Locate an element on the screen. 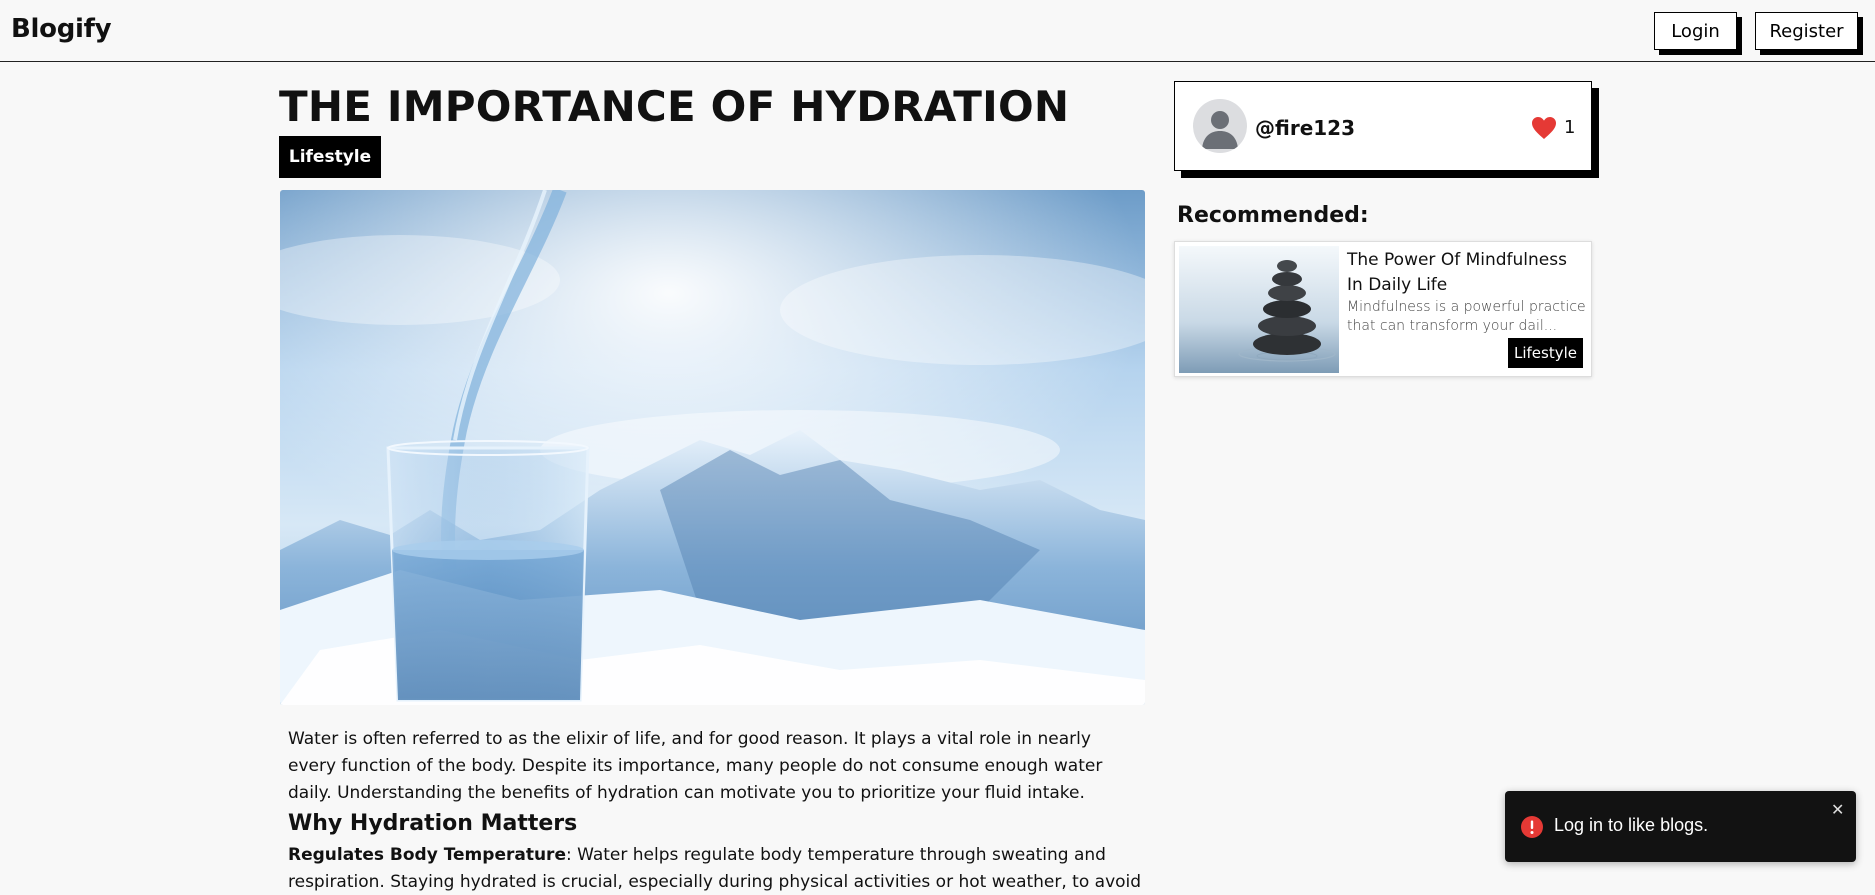  recommended-heading: Recommended: is located at coordinates (1273, 215).